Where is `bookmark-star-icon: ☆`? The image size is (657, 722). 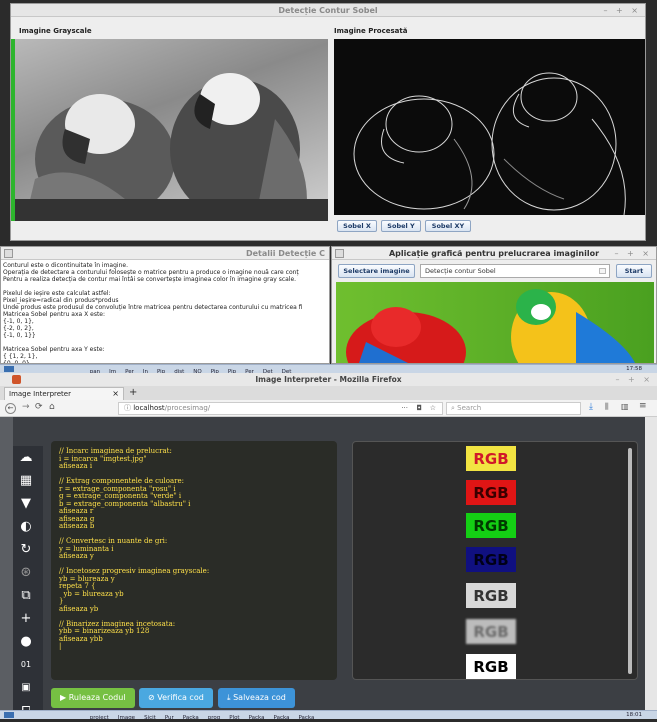 bookmark-star-icon: ☆ is located at coordinates (433, 408).